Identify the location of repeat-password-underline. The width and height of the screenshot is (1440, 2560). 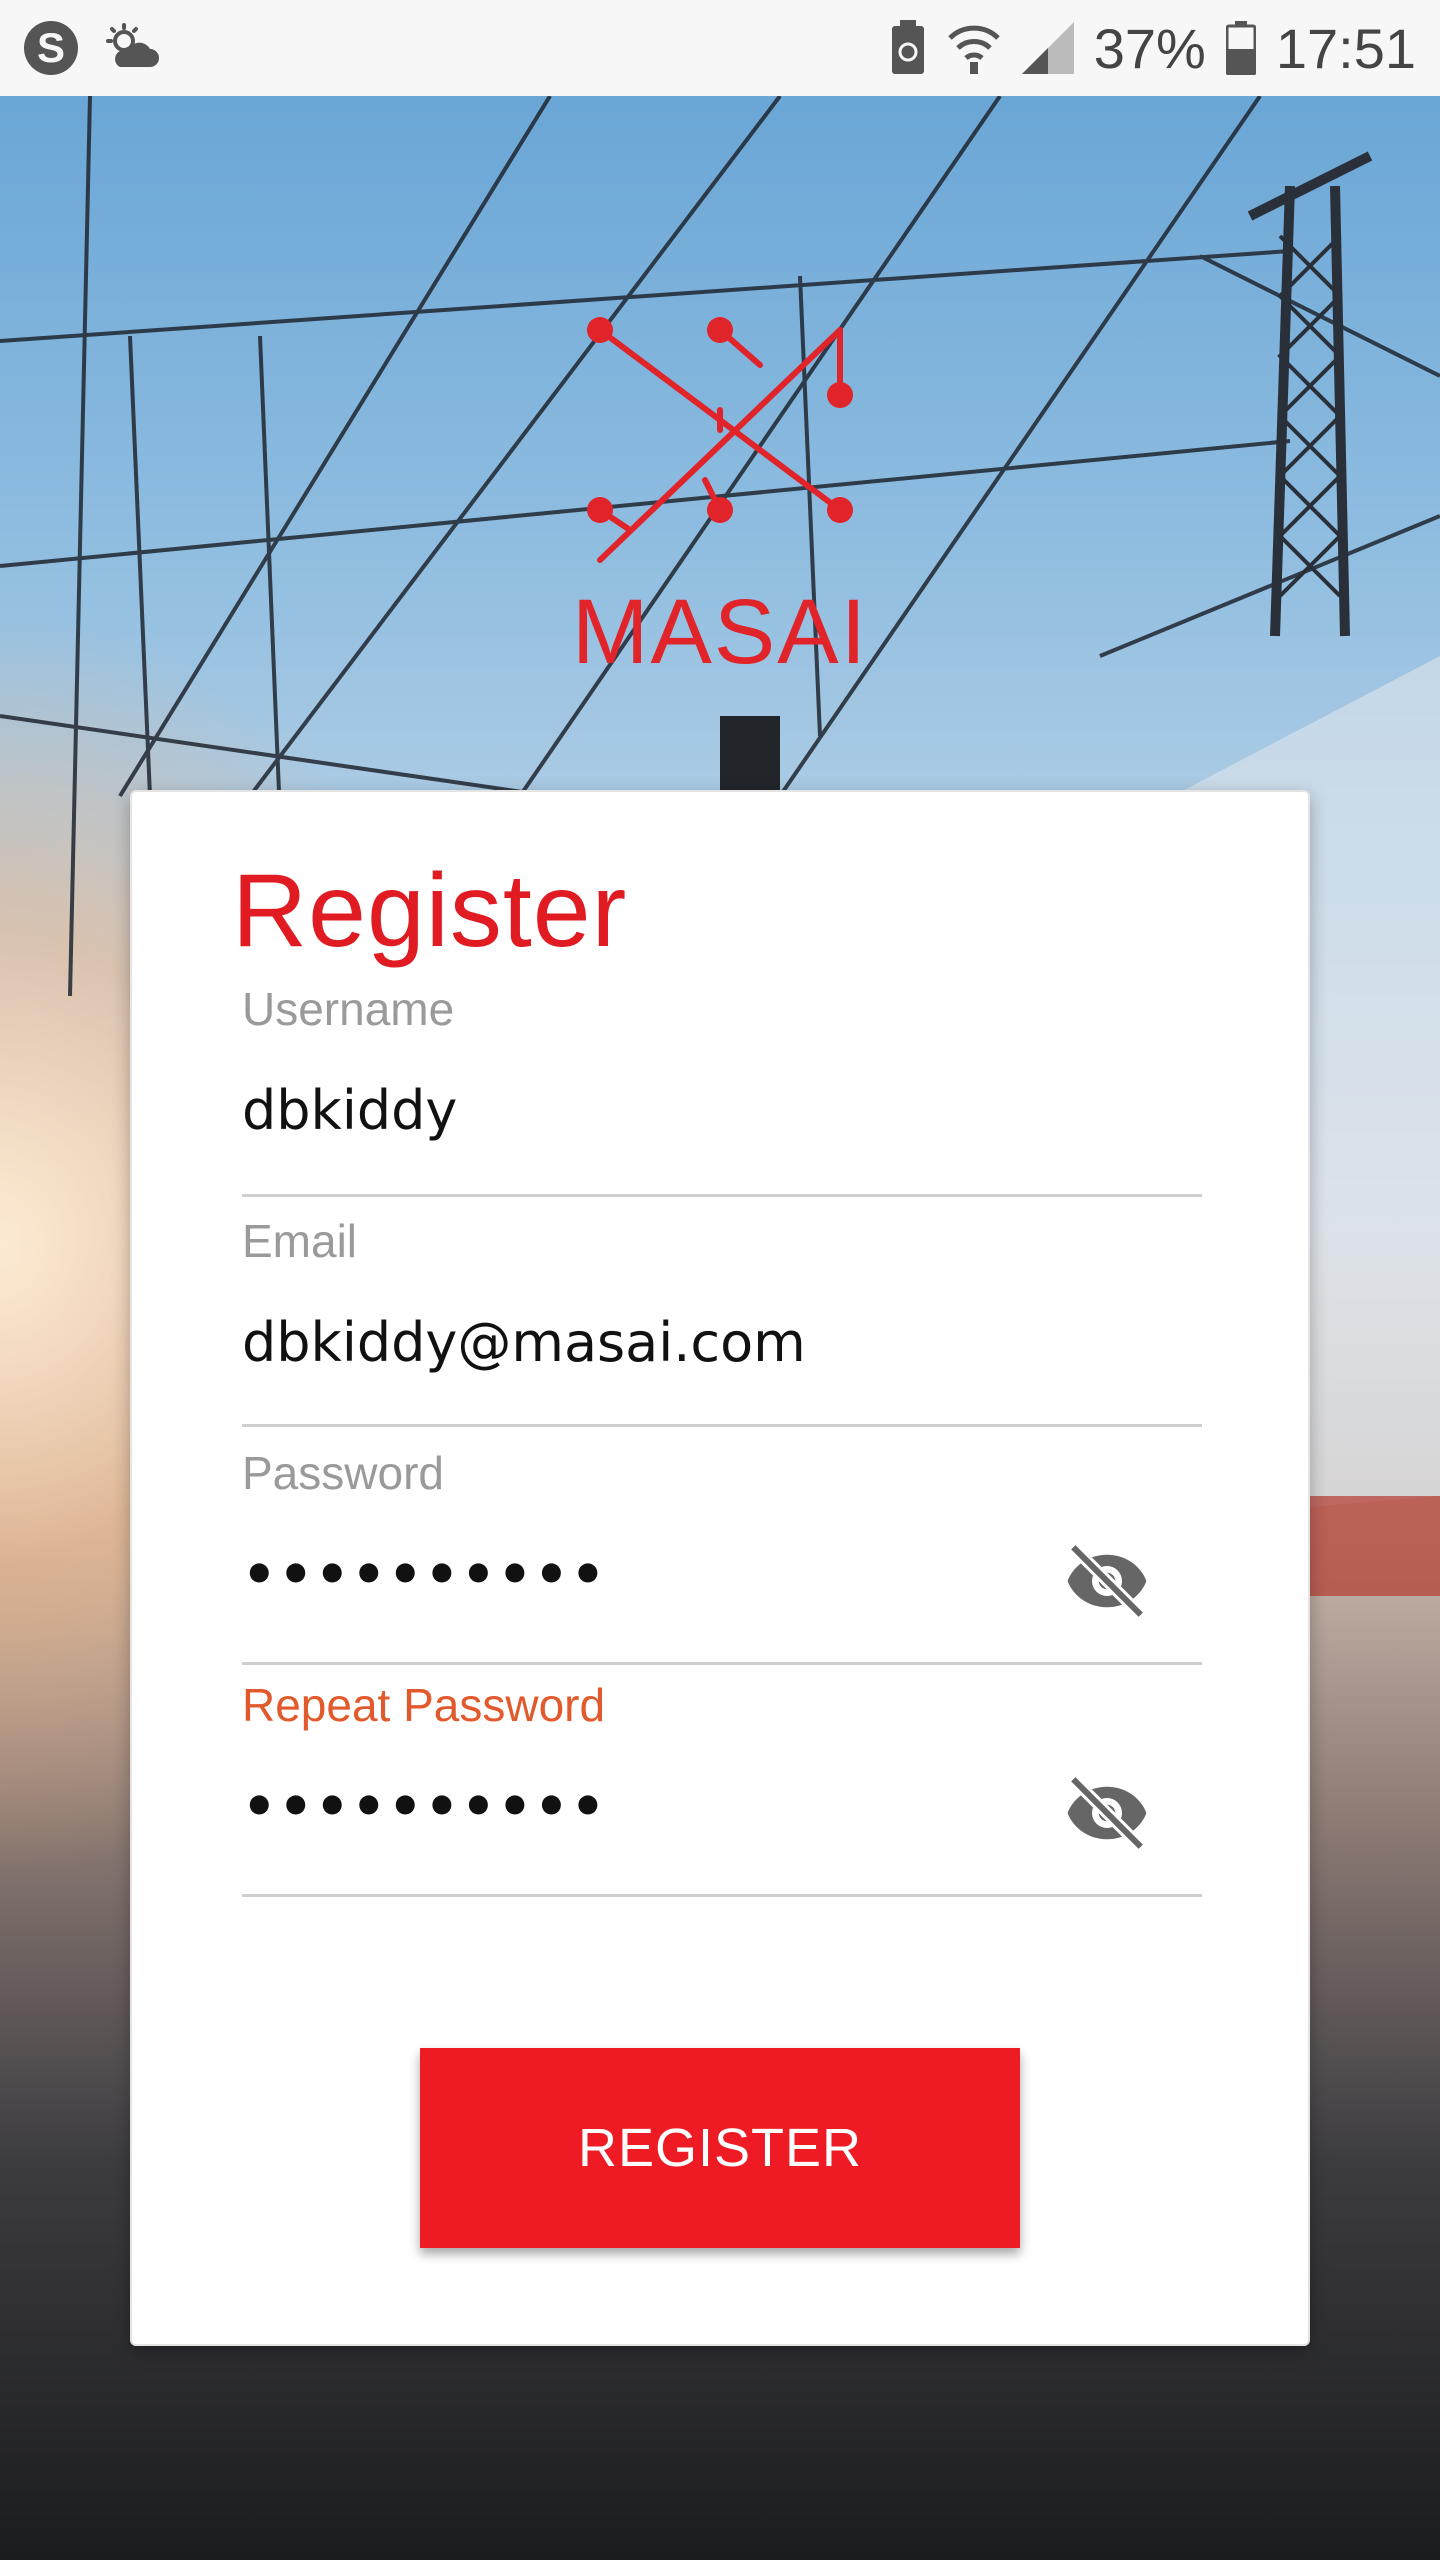
(722, 1895).